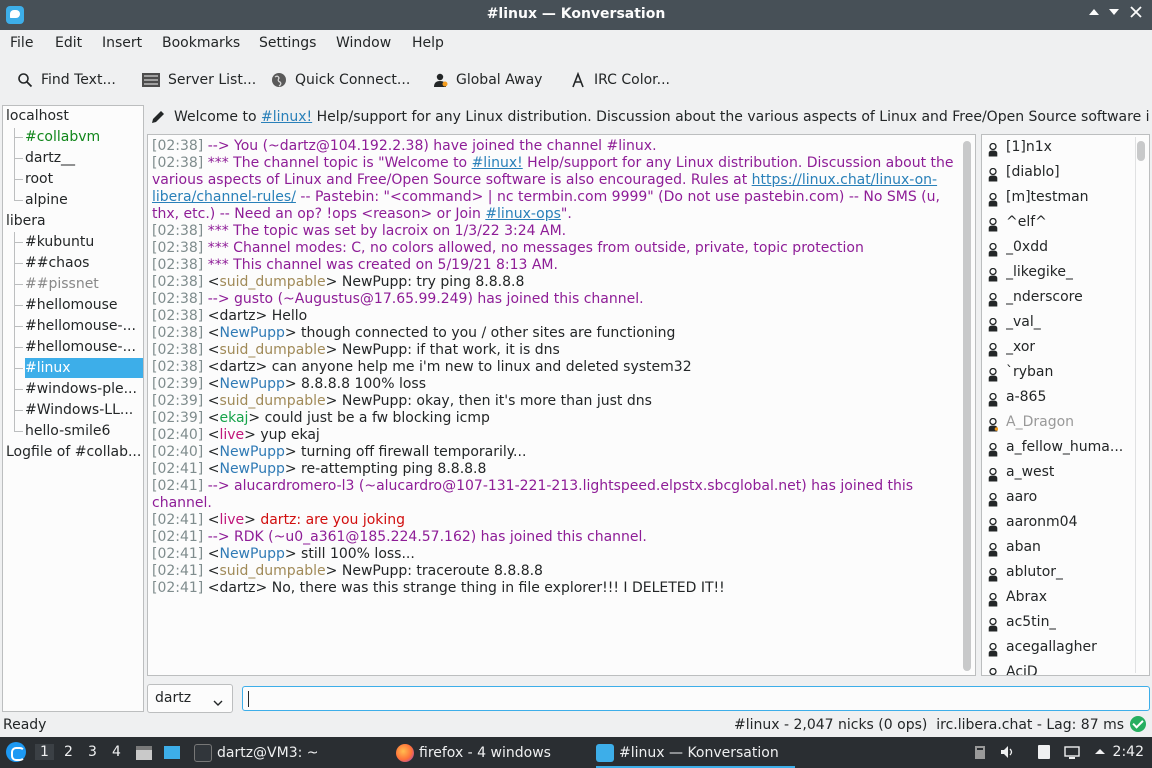  I want to click on nick-list-item: `ryban, so click(1058, 372).